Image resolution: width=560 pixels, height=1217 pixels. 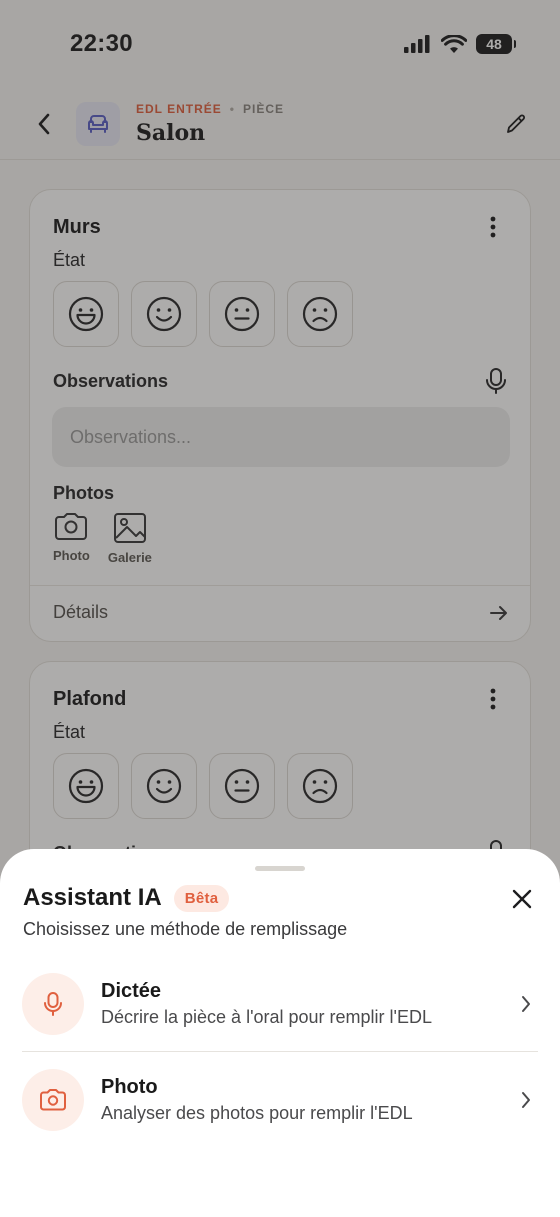 What do you see at coordinates (92, 897) in the screenshot?
I see `sheet-title: Assistant IA` at bounding box center [92, 897].